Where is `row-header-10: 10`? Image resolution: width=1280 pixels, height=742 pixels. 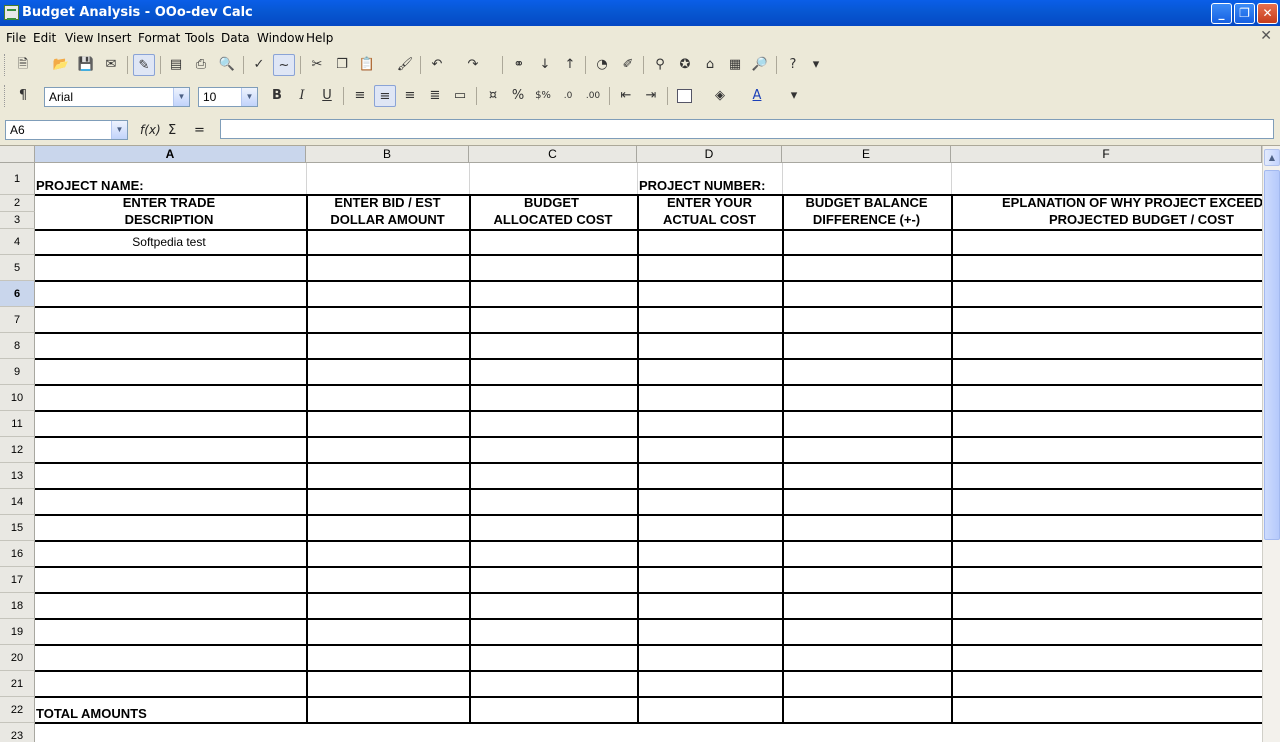
row-header-10: 10 is located at coordinates (17, 398).